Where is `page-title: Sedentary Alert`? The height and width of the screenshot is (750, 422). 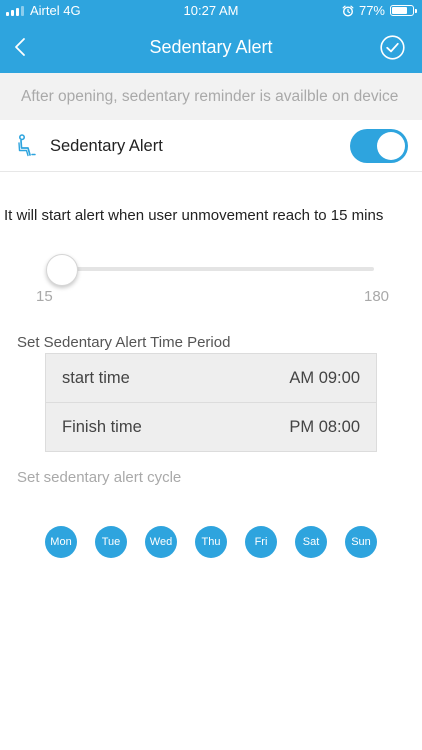
page-title: Sedentary Alert is located at coordinates (211, 47).